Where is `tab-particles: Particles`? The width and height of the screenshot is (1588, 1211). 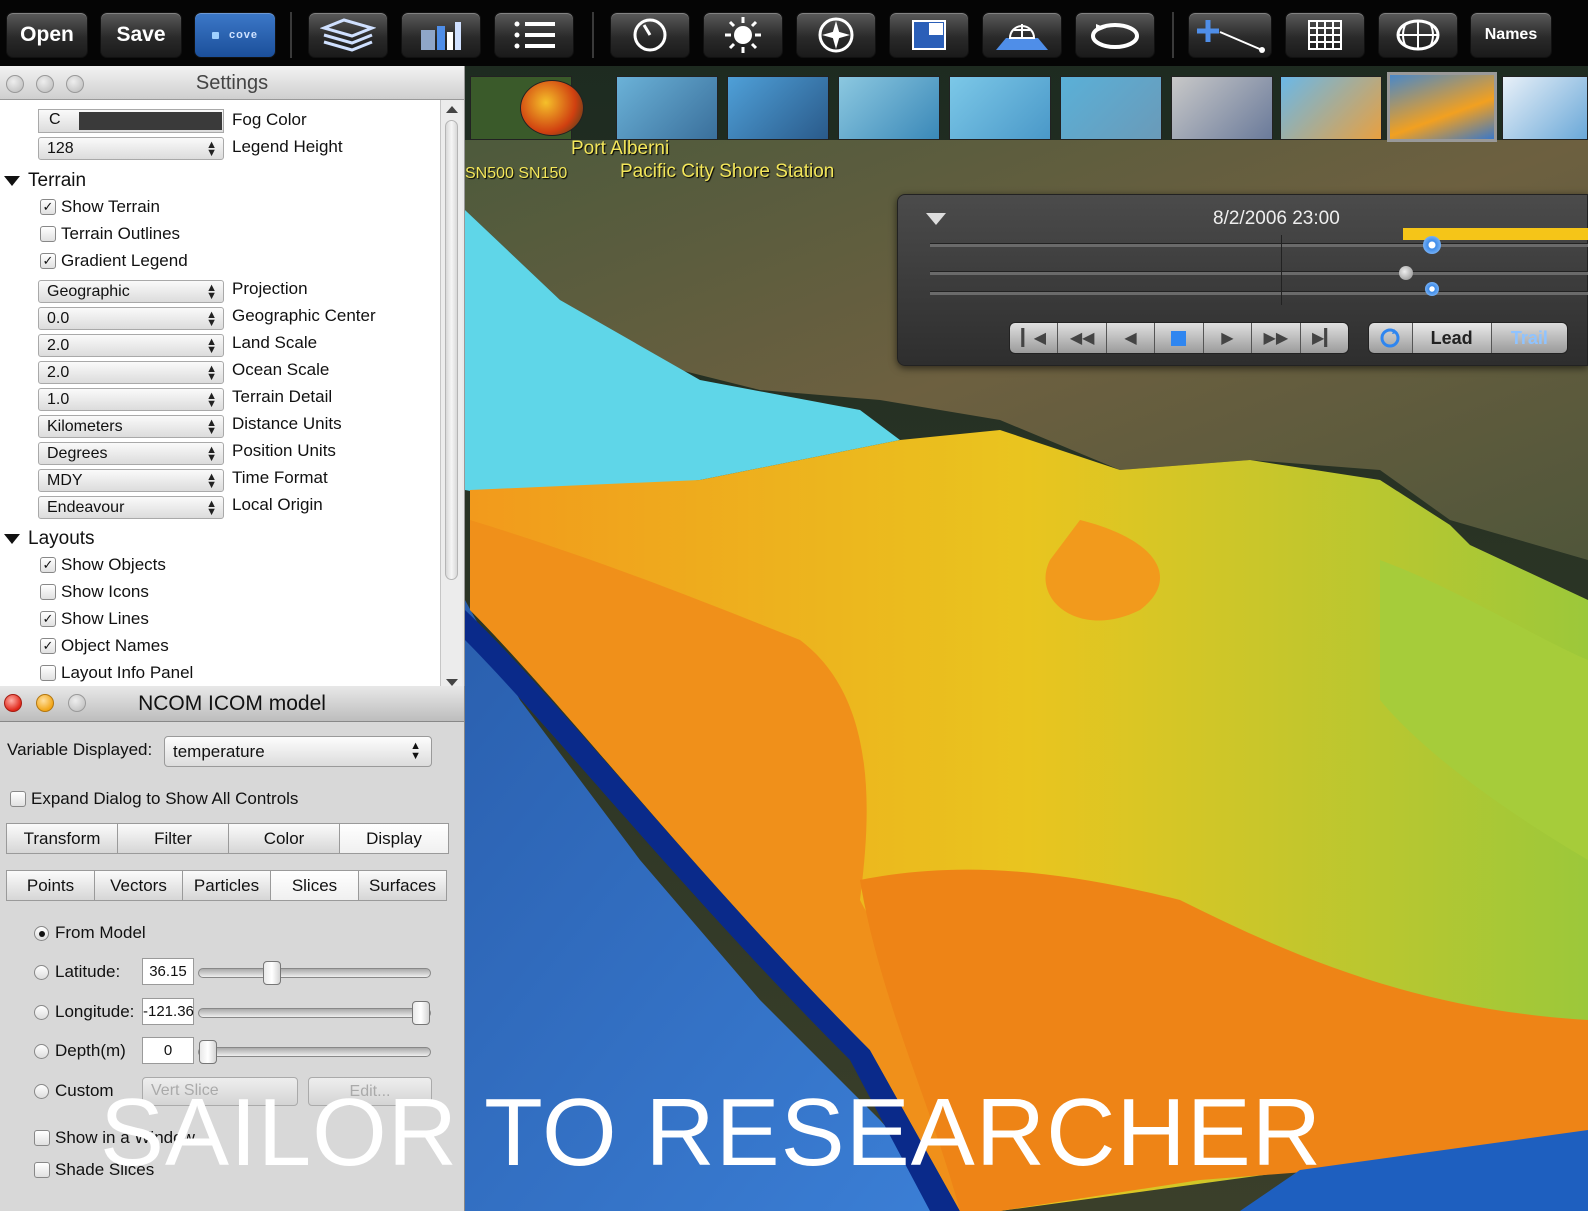 tab-particles: Particles is located at coordinates (226, 885).